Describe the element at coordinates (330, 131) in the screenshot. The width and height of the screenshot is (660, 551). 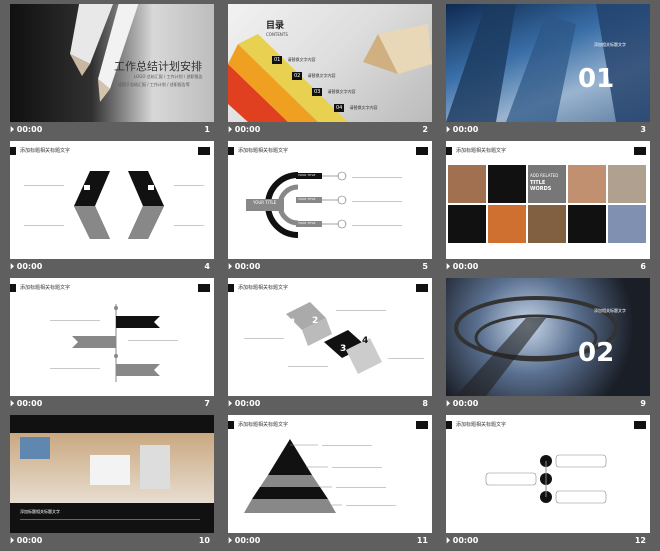
I see `slide-meta: ⏵ 00:00 2` at that location.